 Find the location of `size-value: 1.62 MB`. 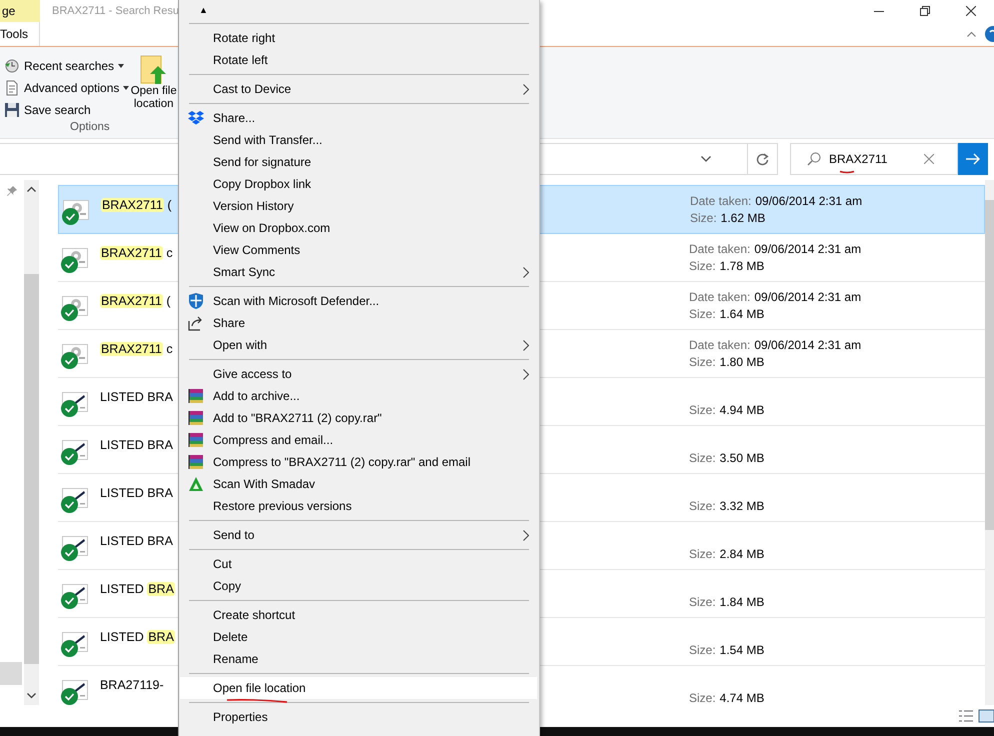

size-value: 1.62 MB is located at coordinates (743, 218).